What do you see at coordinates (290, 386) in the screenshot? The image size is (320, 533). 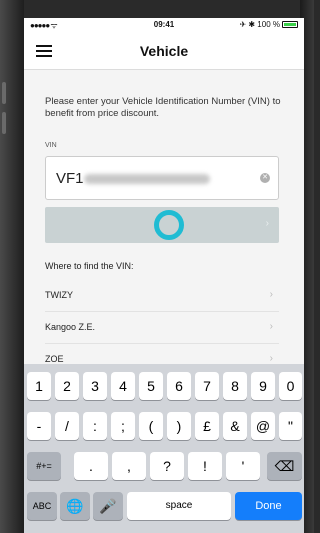 I see `key-0: 0` at bounding box center [290, 386].